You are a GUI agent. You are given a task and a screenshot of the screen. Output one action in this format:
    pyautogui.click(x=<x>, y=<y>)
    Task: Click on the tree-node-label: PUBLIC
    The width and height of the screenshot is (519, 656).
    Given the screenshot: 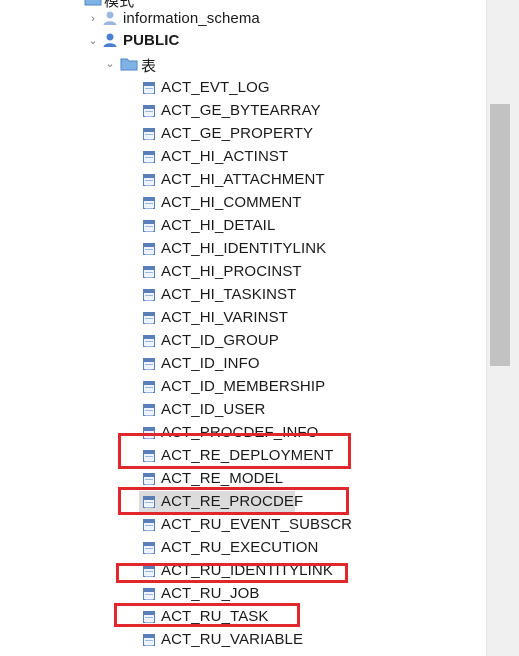 What is the action you would take?
    pyautogui.click(x=151, y=40)
    